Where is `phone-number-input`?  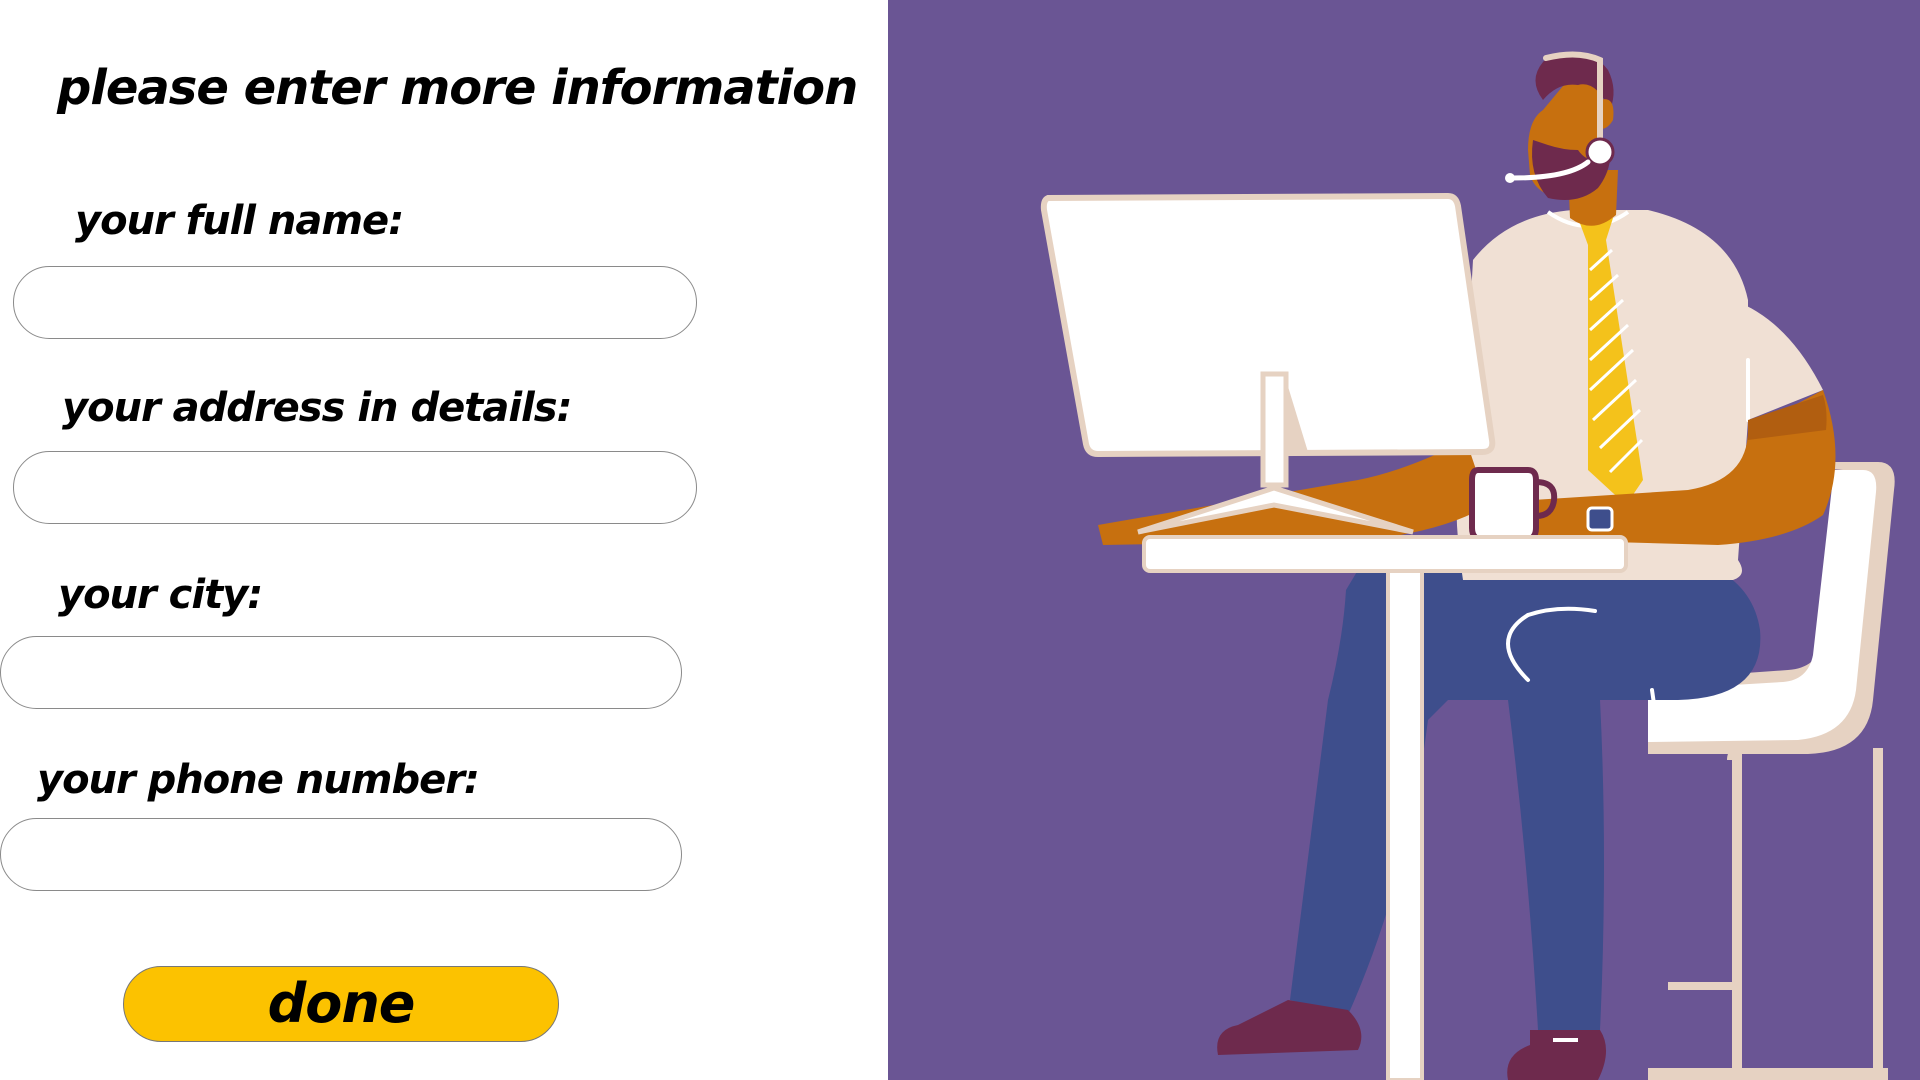 phone-number-input is located at coordinates (341, 854).